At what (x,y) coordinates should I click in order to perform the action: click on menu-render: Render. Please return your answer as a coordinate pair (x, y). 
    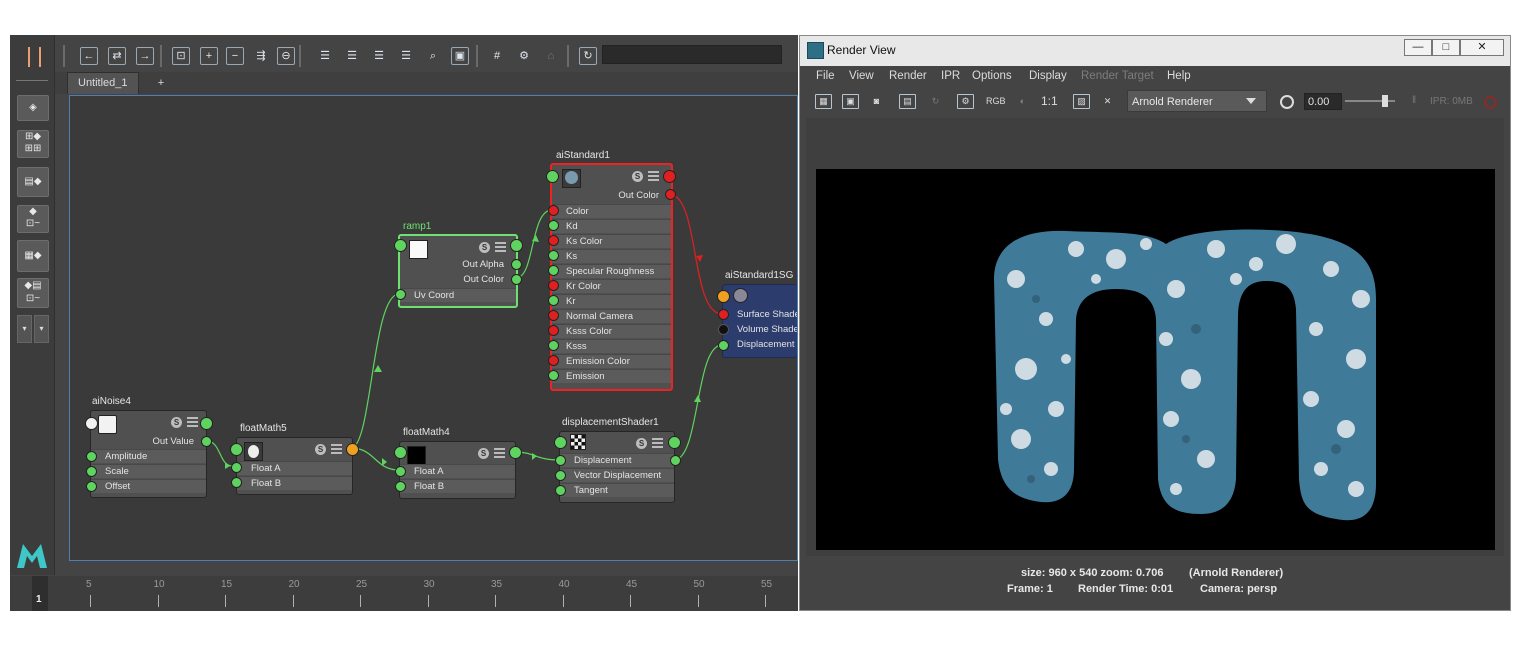
    Looking at the image, I should click on (908, 76).